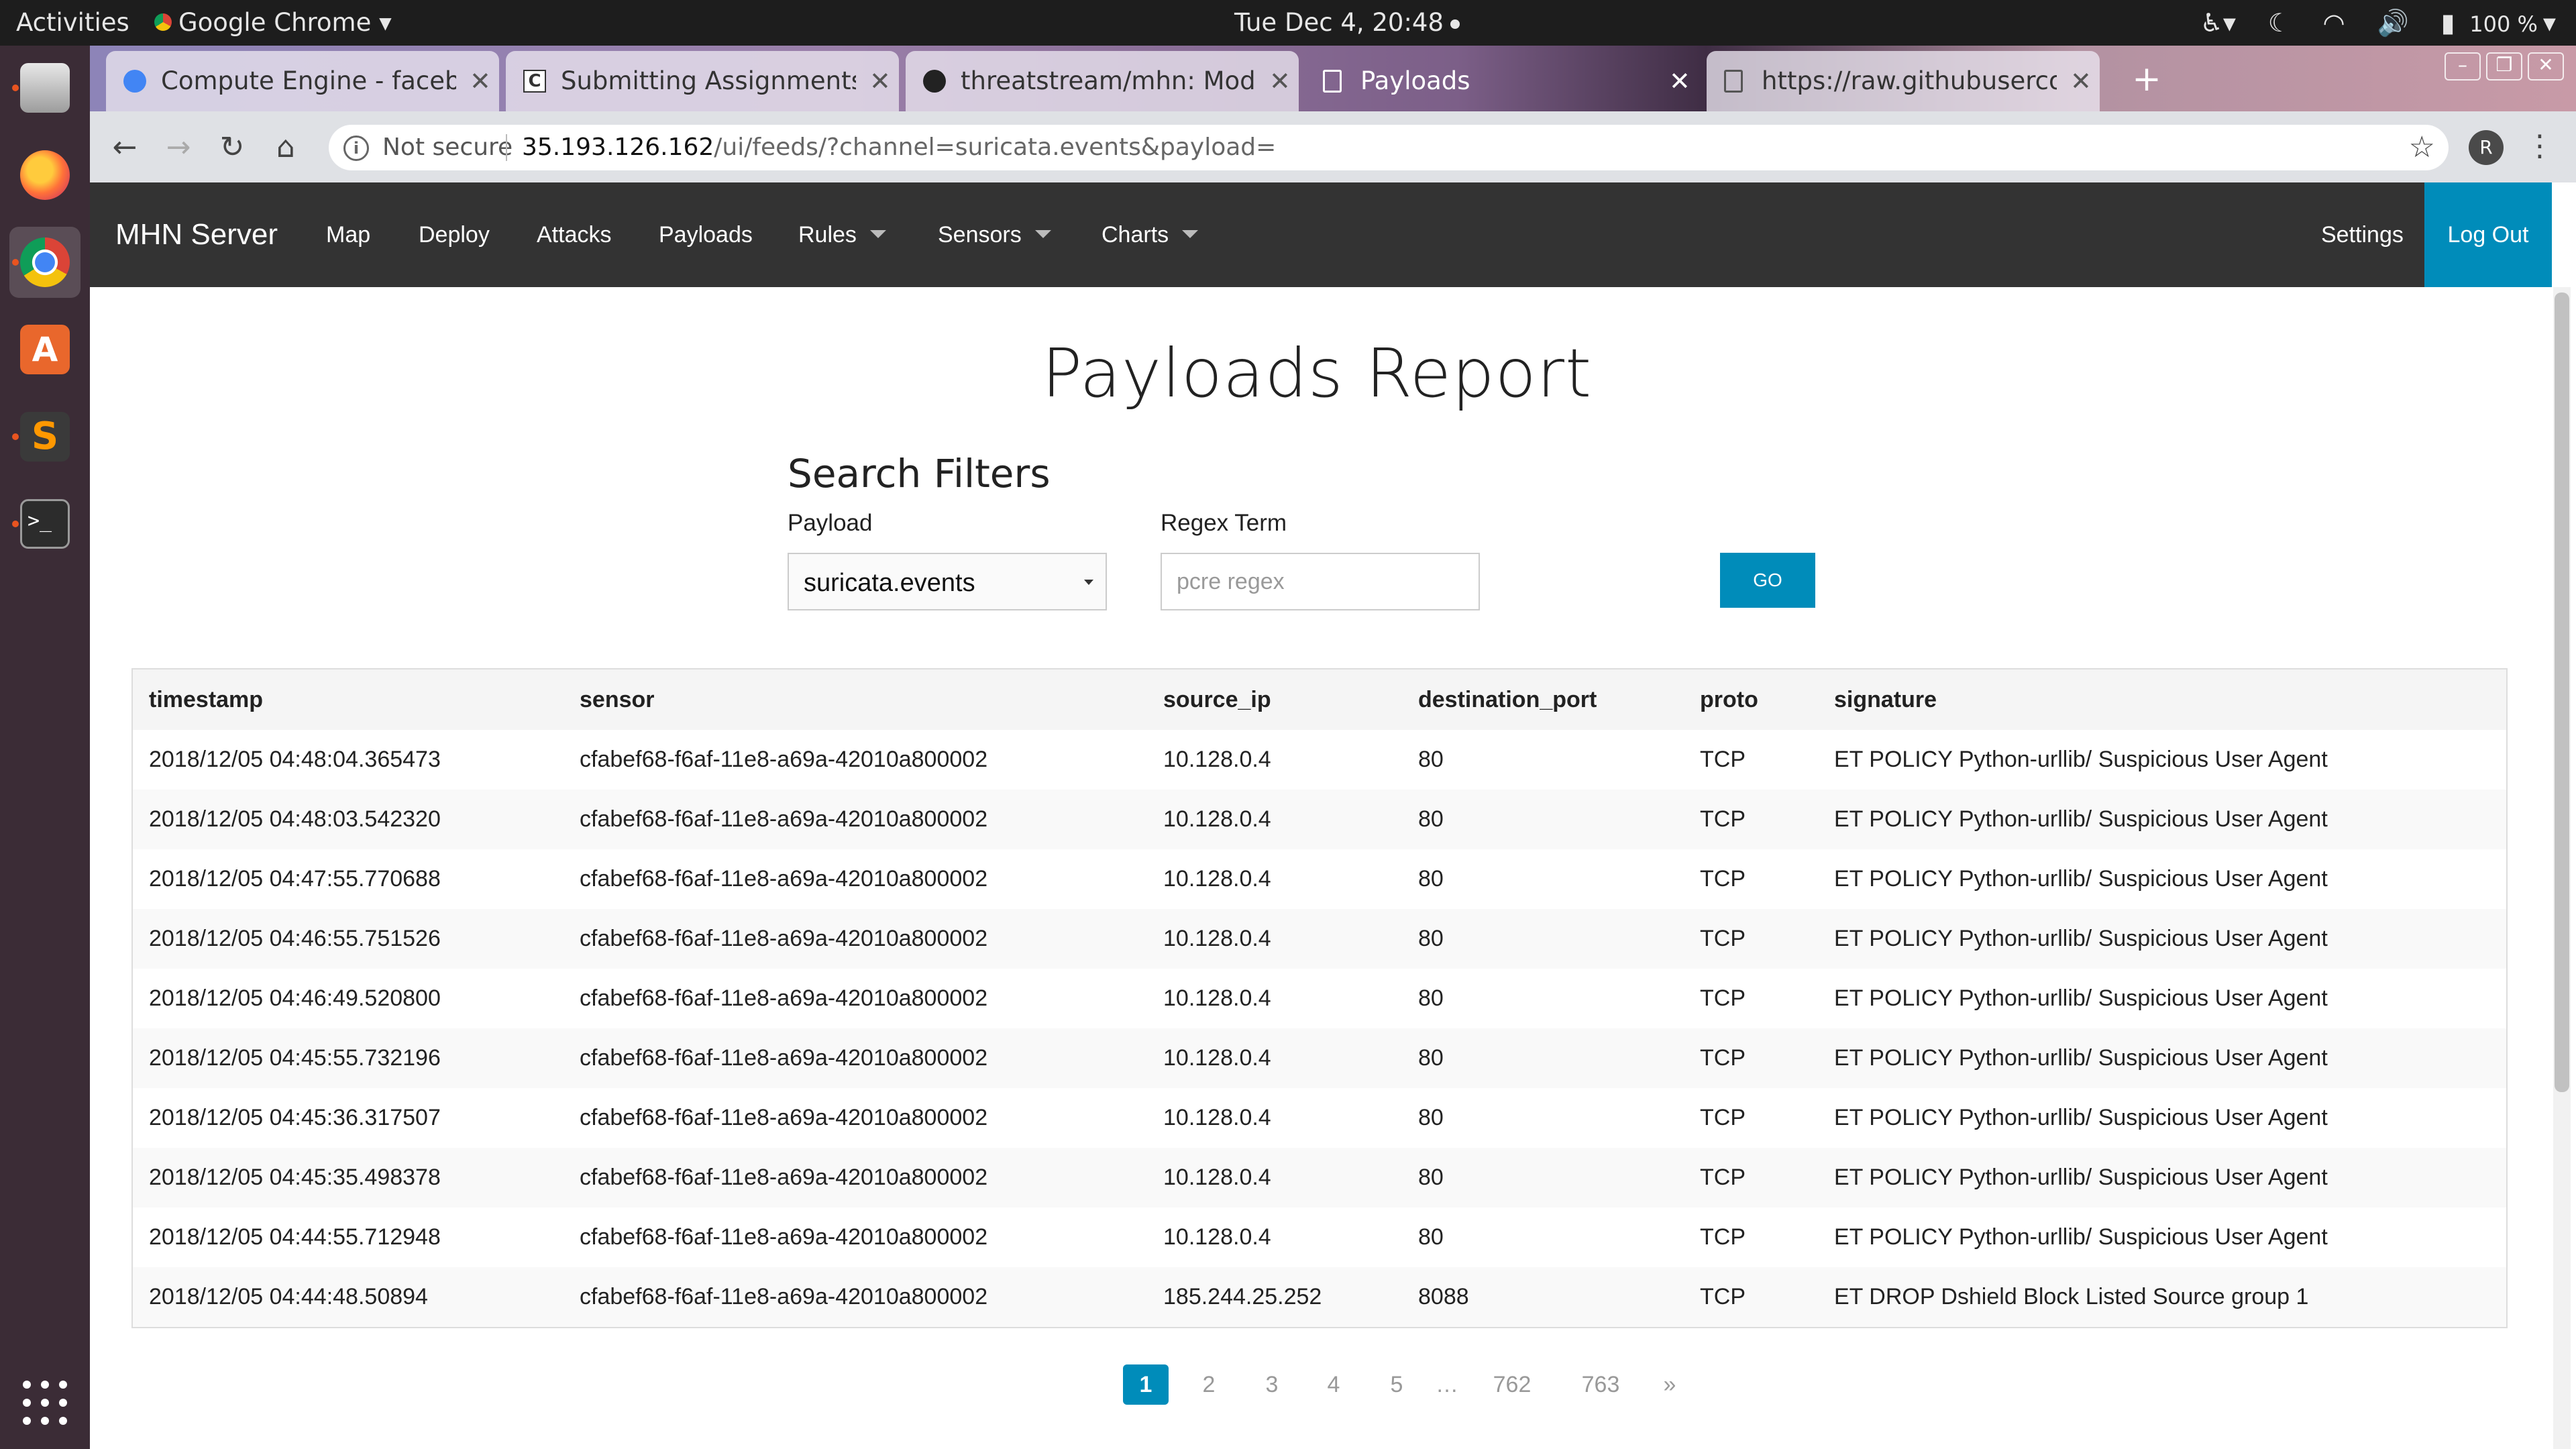  I want to click on dock-software-center: A, so click(44, 349).